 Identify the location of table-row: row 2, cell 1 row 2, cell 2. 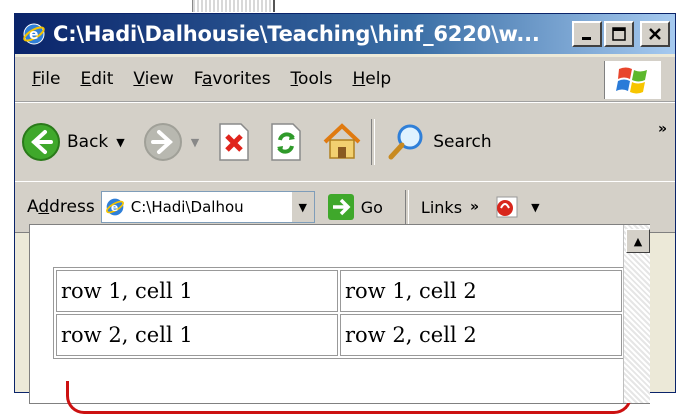
(339, 335).